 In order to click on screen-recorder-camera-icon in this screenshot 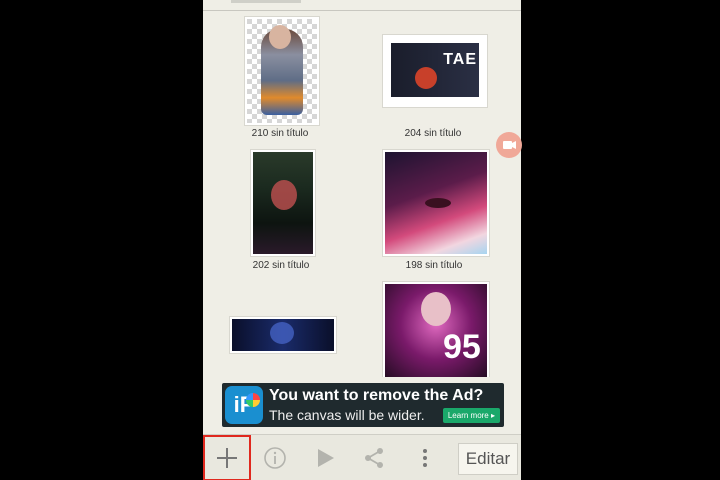, I will do `click(509, 145)`.